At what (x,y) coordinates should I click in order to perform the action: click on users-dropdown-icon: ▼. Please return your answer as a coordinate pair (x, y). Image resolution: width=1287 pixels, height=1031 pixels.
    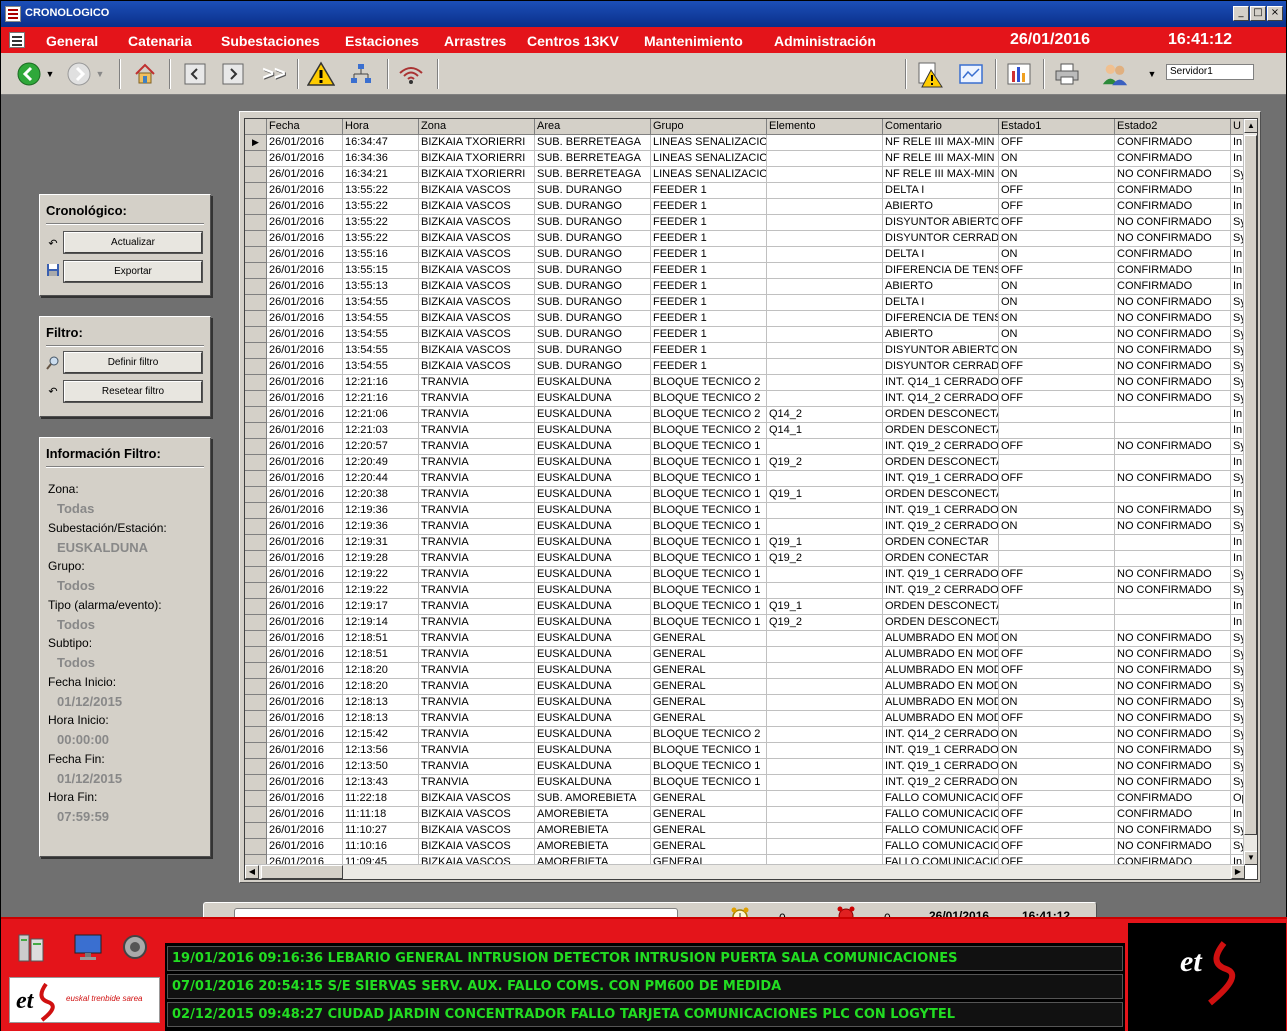
    Looking at the image, I should click on (1152, 74).